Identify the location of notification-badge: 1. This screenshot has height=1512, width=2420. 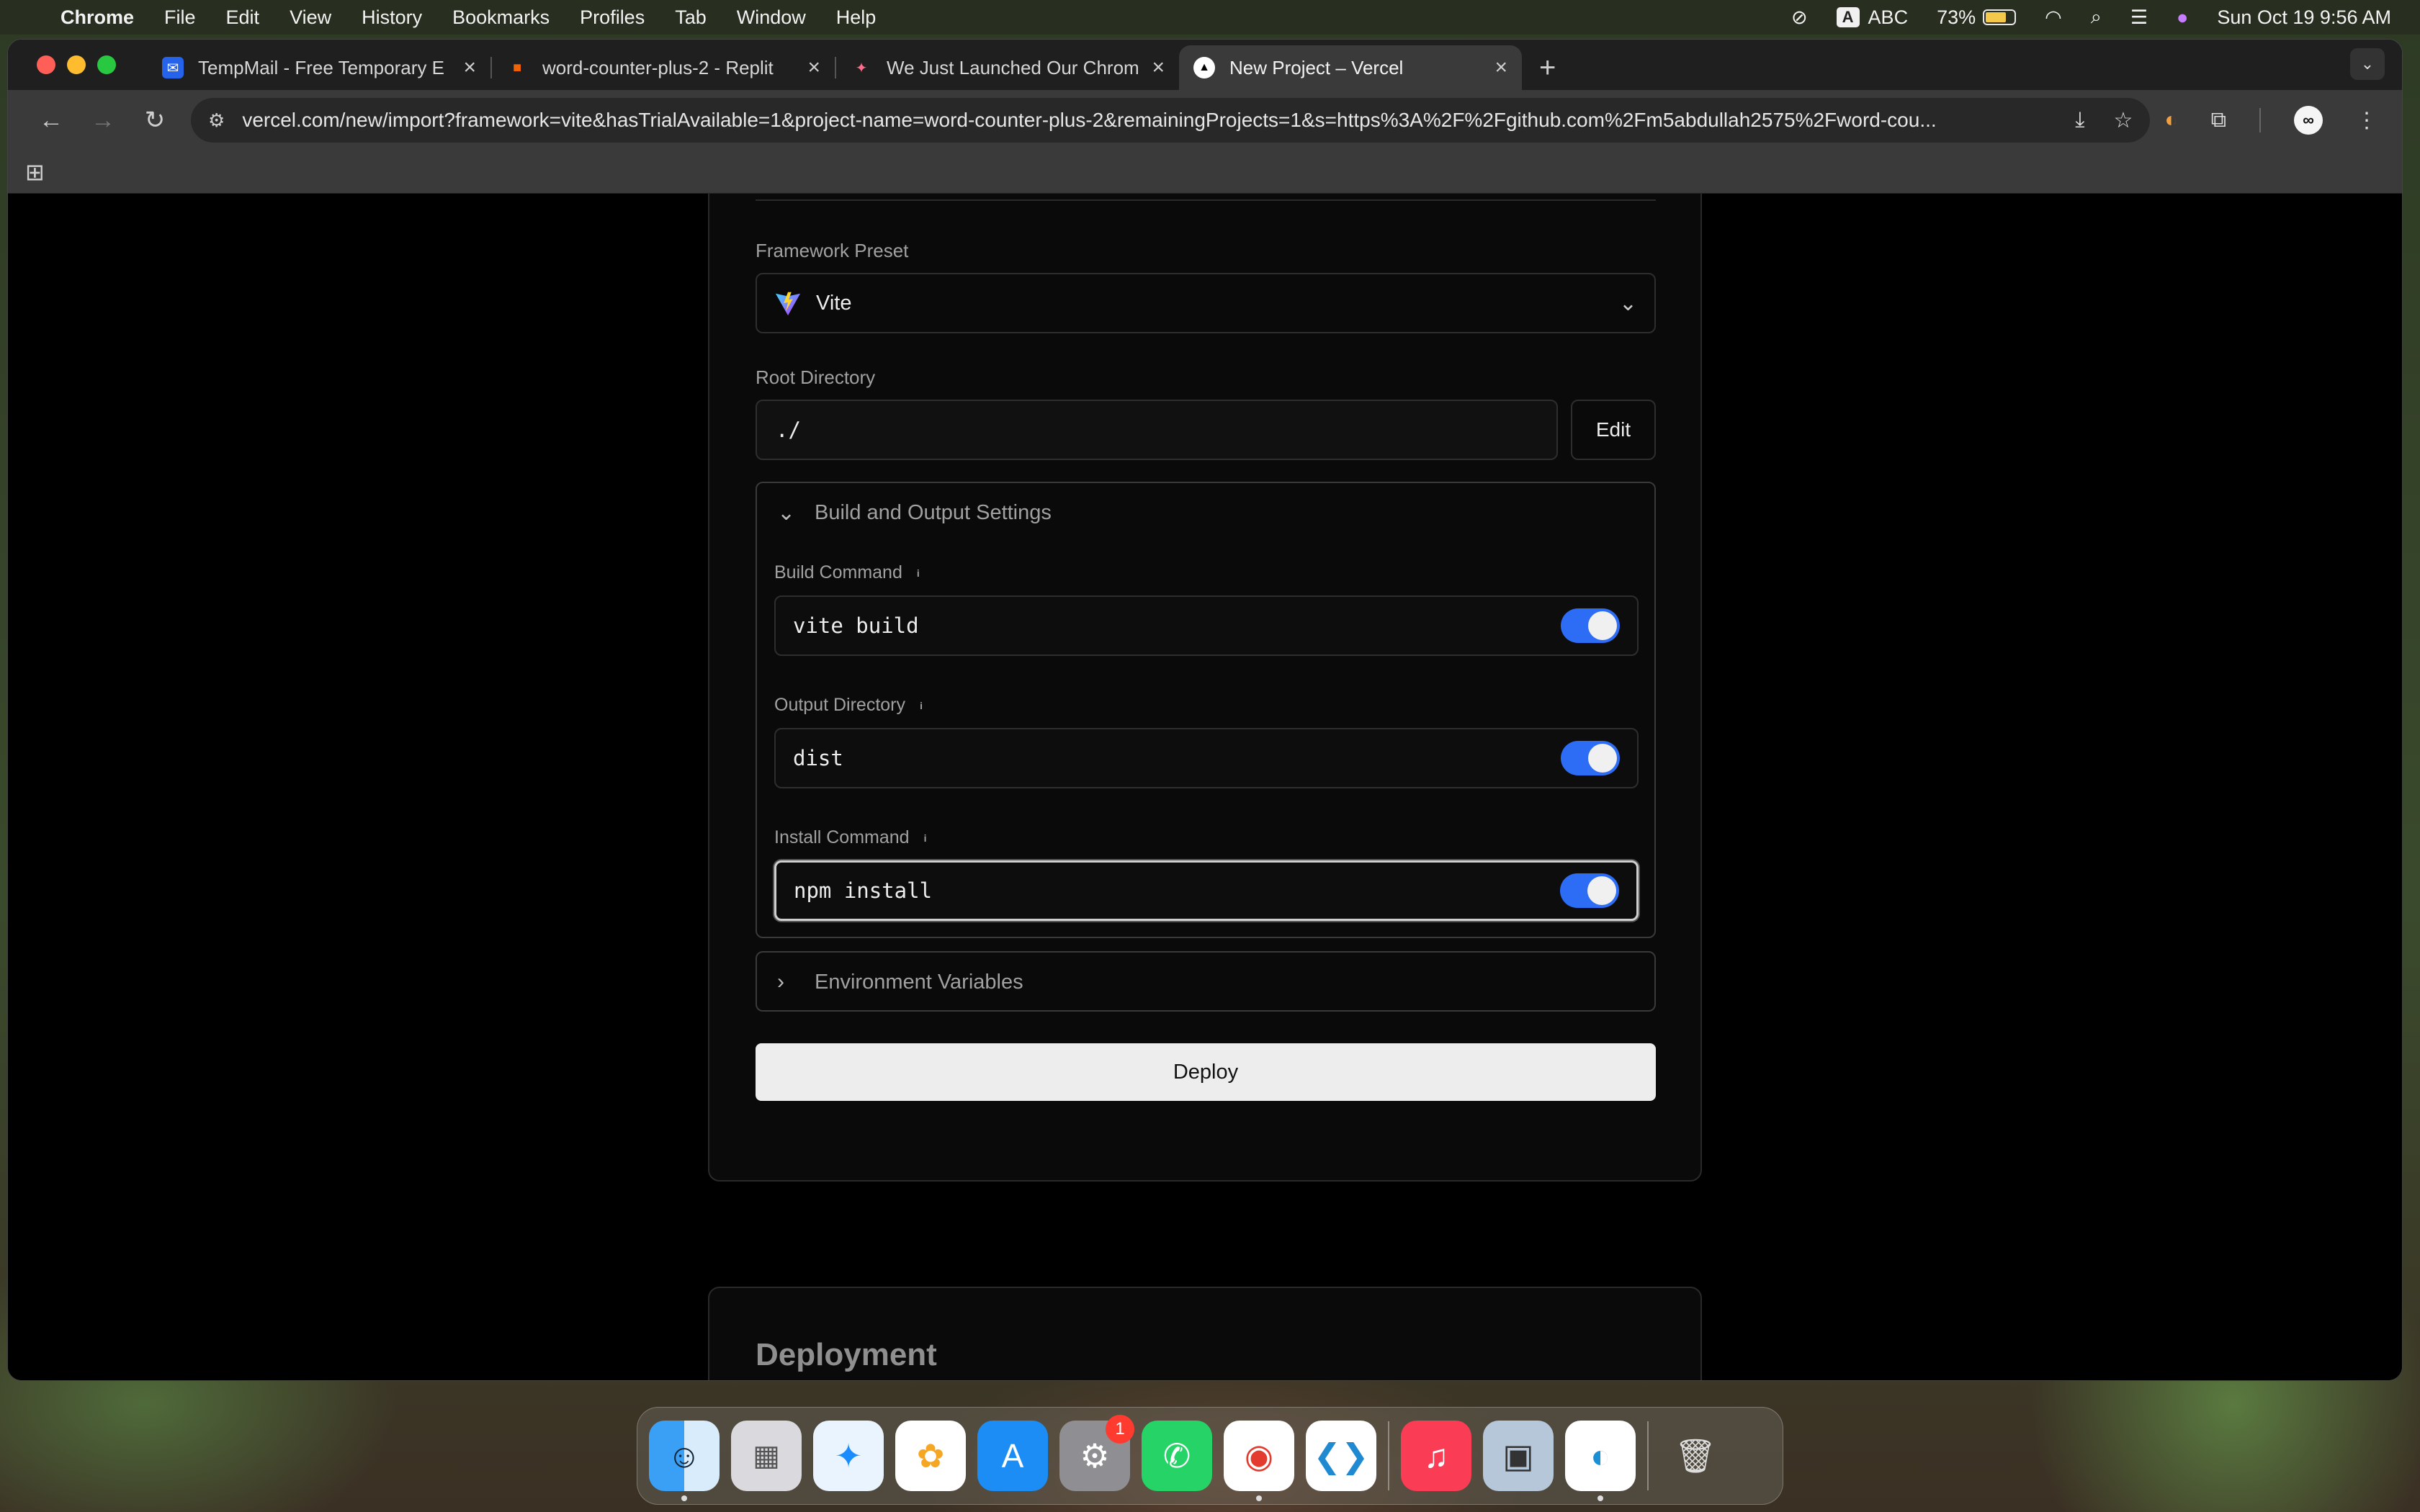
(1120, 1429).